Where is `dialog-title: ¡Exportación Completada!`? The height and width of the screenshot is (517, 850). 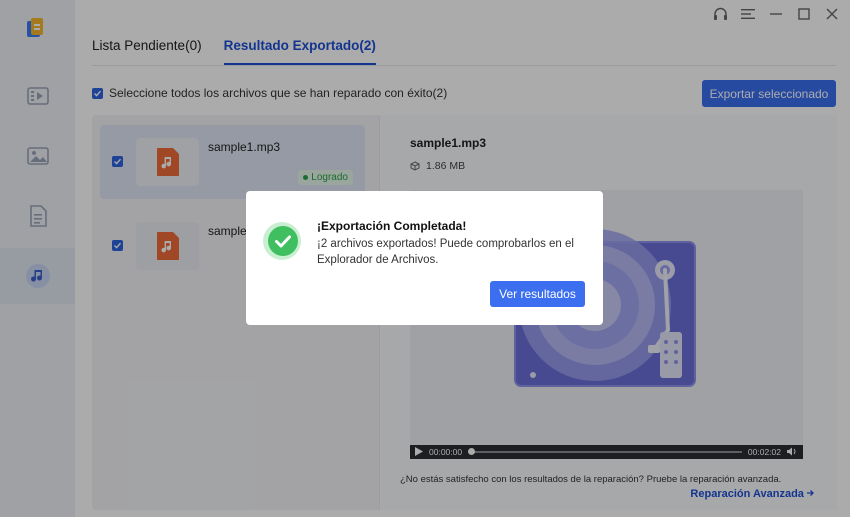
dialog-title: ¡Exportación Completada! is located at coordinates (392, 226).